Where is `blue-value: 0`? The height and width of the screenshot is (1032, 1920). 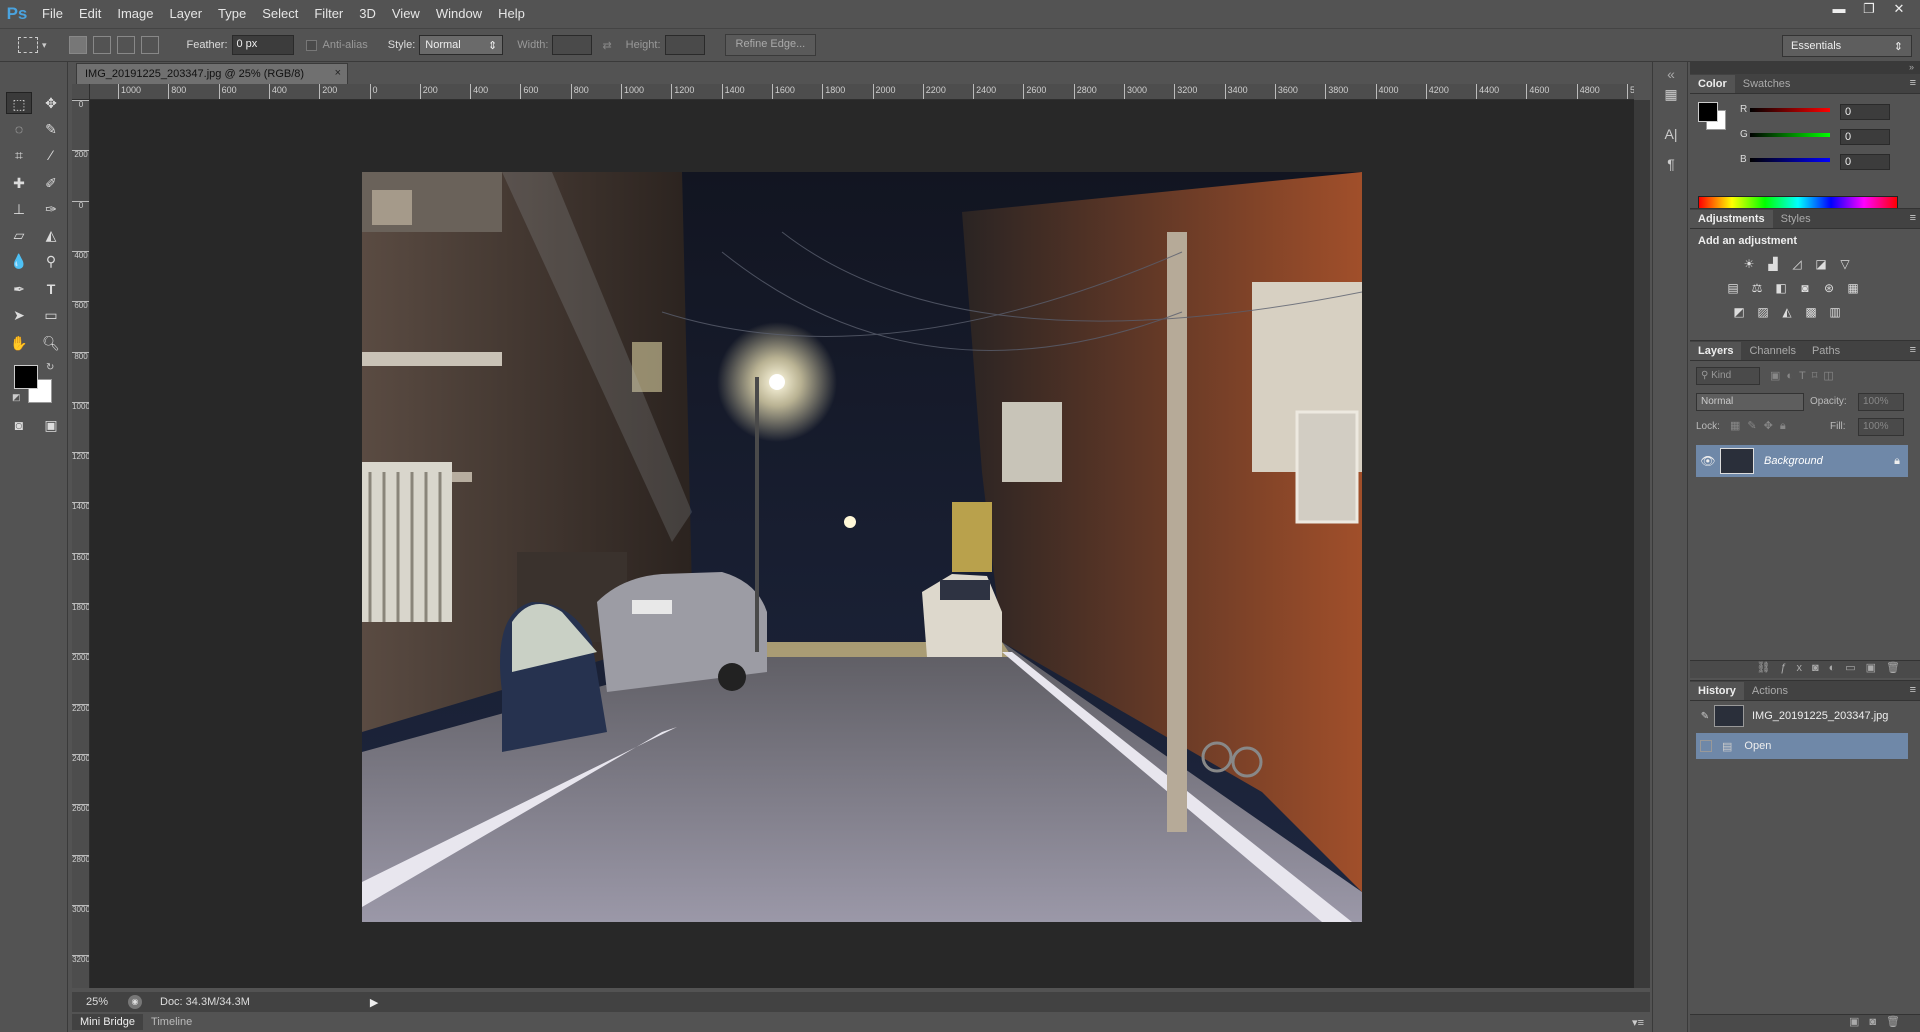 blue-value: 0 is located at coordinates (1865, 162).